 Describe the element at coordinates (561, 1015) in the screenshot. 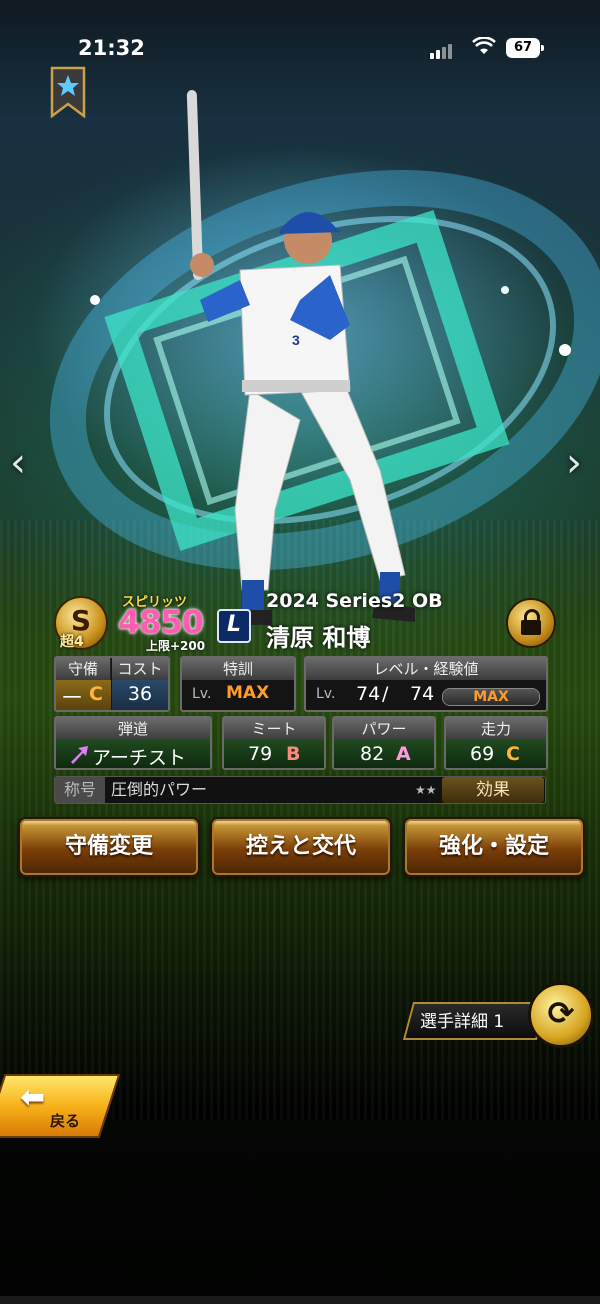

I see `swap-cycle-icon: ⟳` at that location.